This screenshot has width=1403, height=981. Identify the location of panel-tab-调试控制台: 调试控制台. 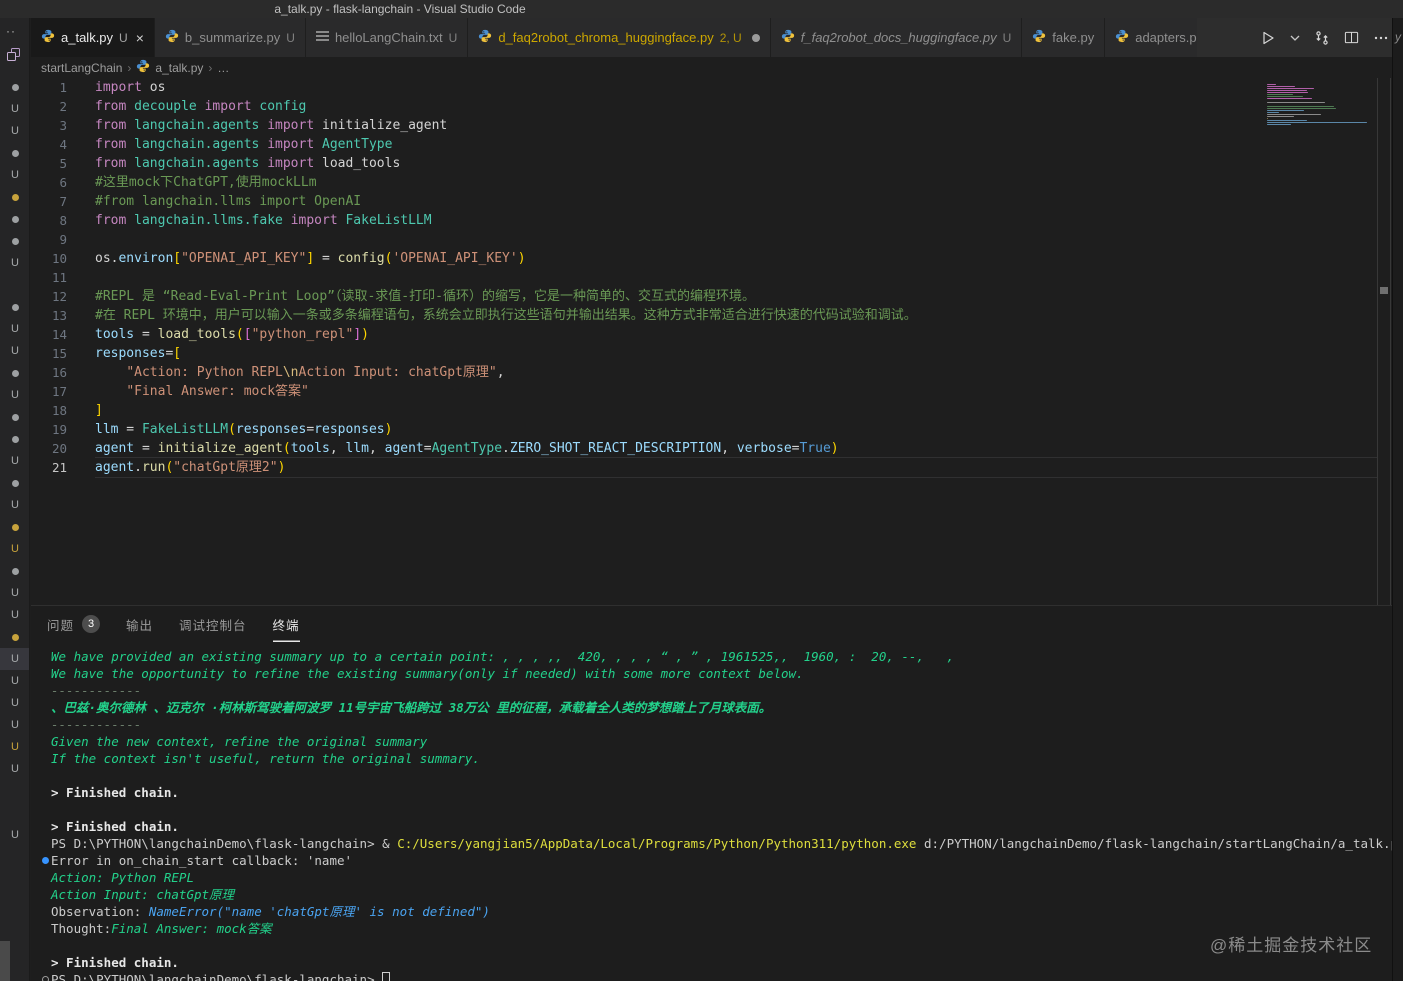
(213, 624).